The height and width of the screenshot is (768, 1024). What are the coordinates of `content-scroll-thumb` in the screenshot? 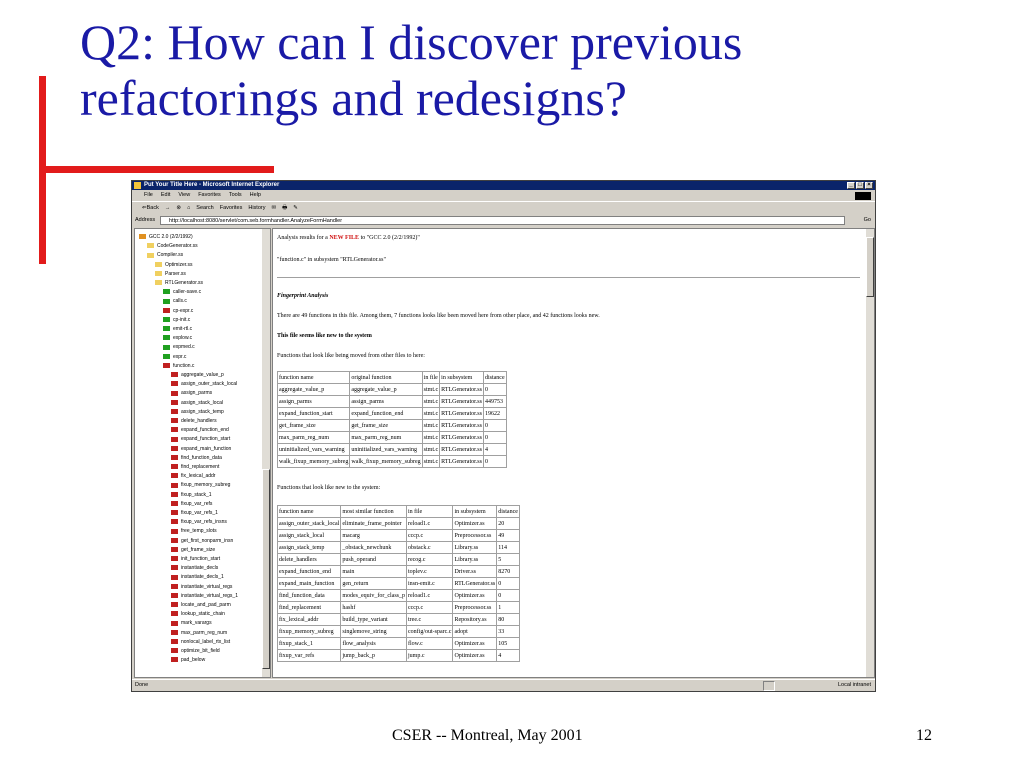 It's located at (870, 267).